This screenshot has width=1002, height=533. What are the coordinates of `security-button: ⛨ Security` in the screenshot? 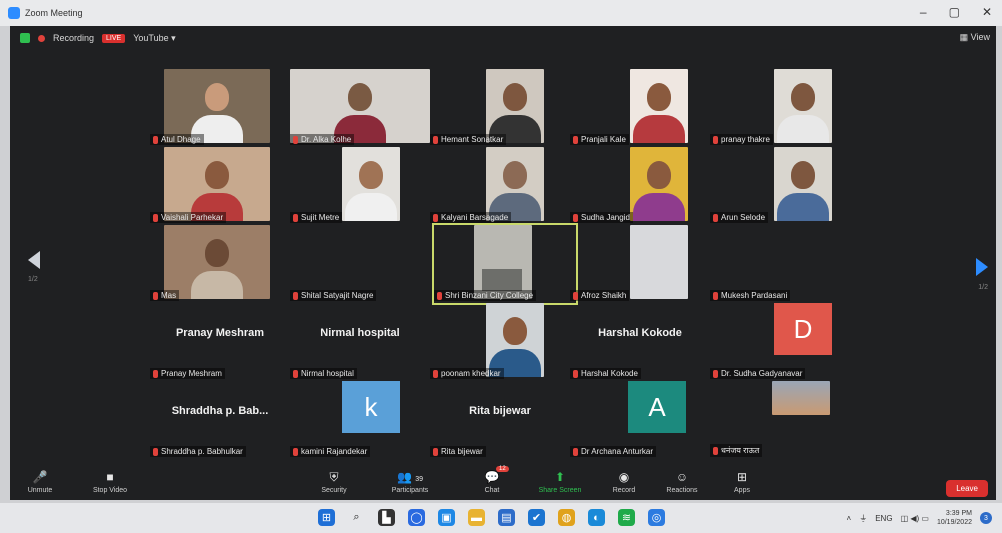 It's located at (334, 482).